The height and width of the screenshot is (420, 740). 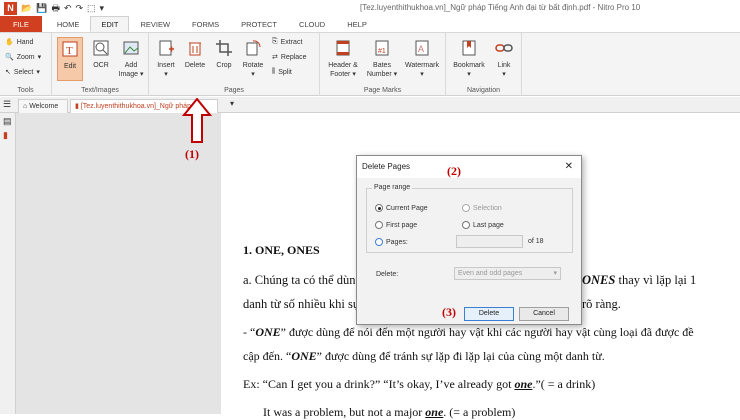 I want to click on navigation-group: Bookmark ▾ Link ▾ Navigation, so click(x=484, y=64).